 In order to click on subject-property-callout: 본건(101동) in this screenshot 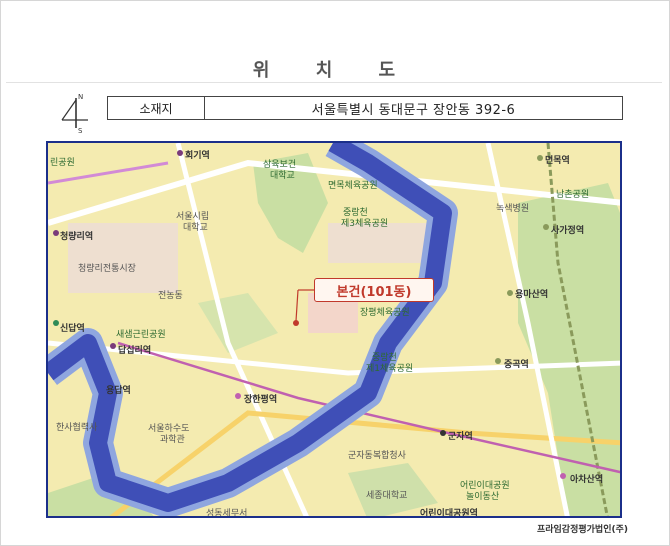, I will do `click(374, 290)`.